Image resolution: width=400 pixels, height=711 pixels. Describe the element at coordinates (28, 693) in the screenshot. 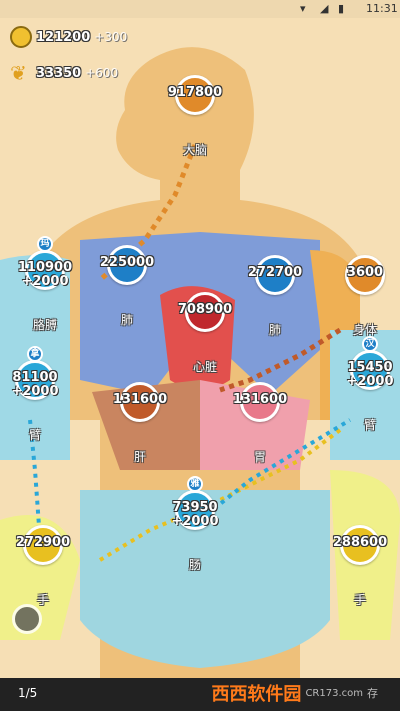

I see `page-indicator: 1/5` at that location.